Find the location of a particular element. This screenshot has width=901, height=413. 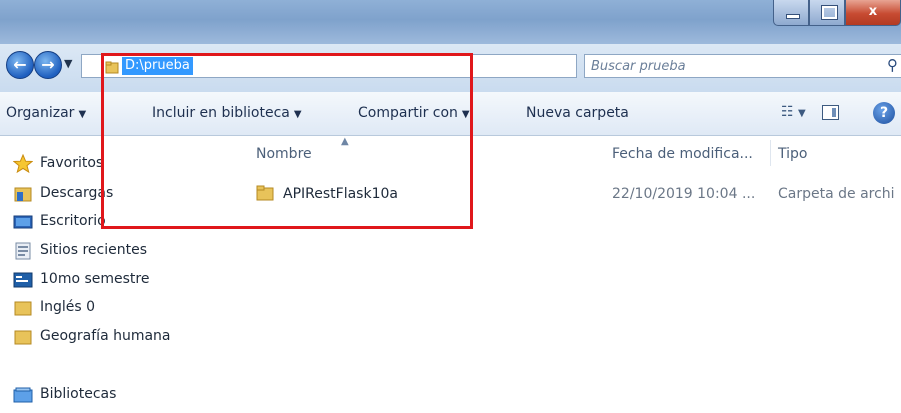

shortcut-icon is located at coordinates (23, 280).